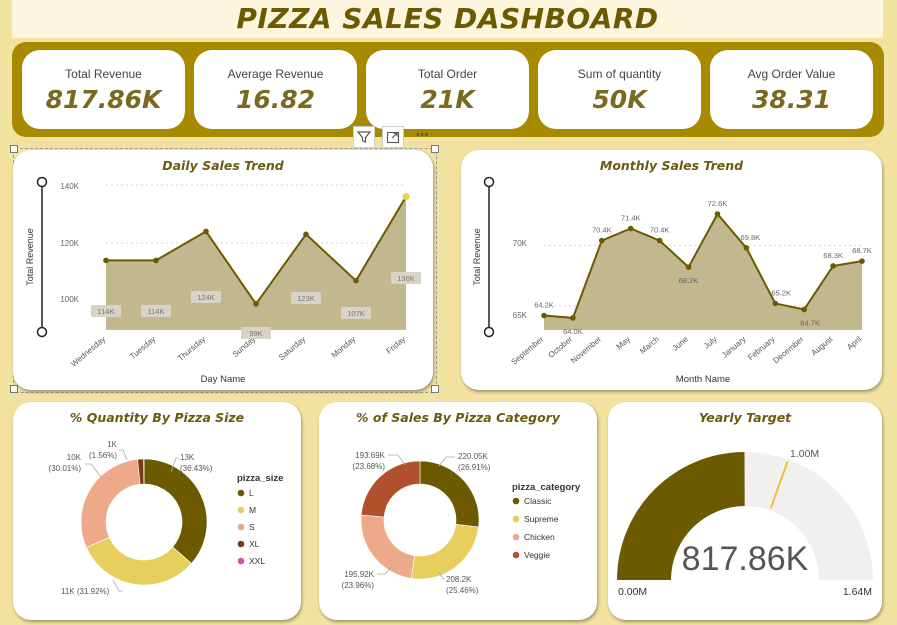  Describe the element at coordinates (459, 579) in the screenshot. I see `data-label: 208.2K` at that location.